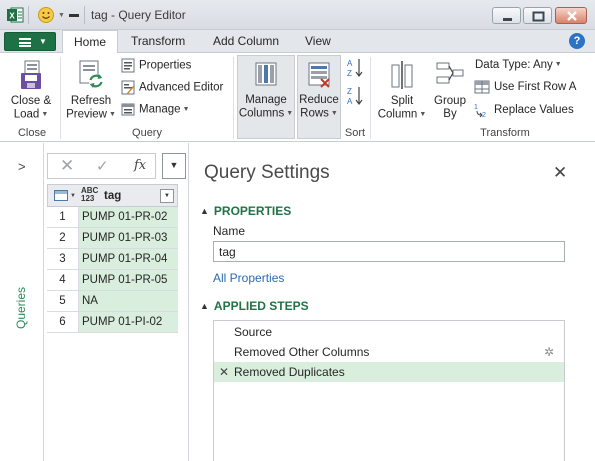 This screenshot has width=595, height=461. Describe the element at coordinates (245, 211) in the screenshot. I see `properties-section-header: ▲ PROPERTIES` at that location.